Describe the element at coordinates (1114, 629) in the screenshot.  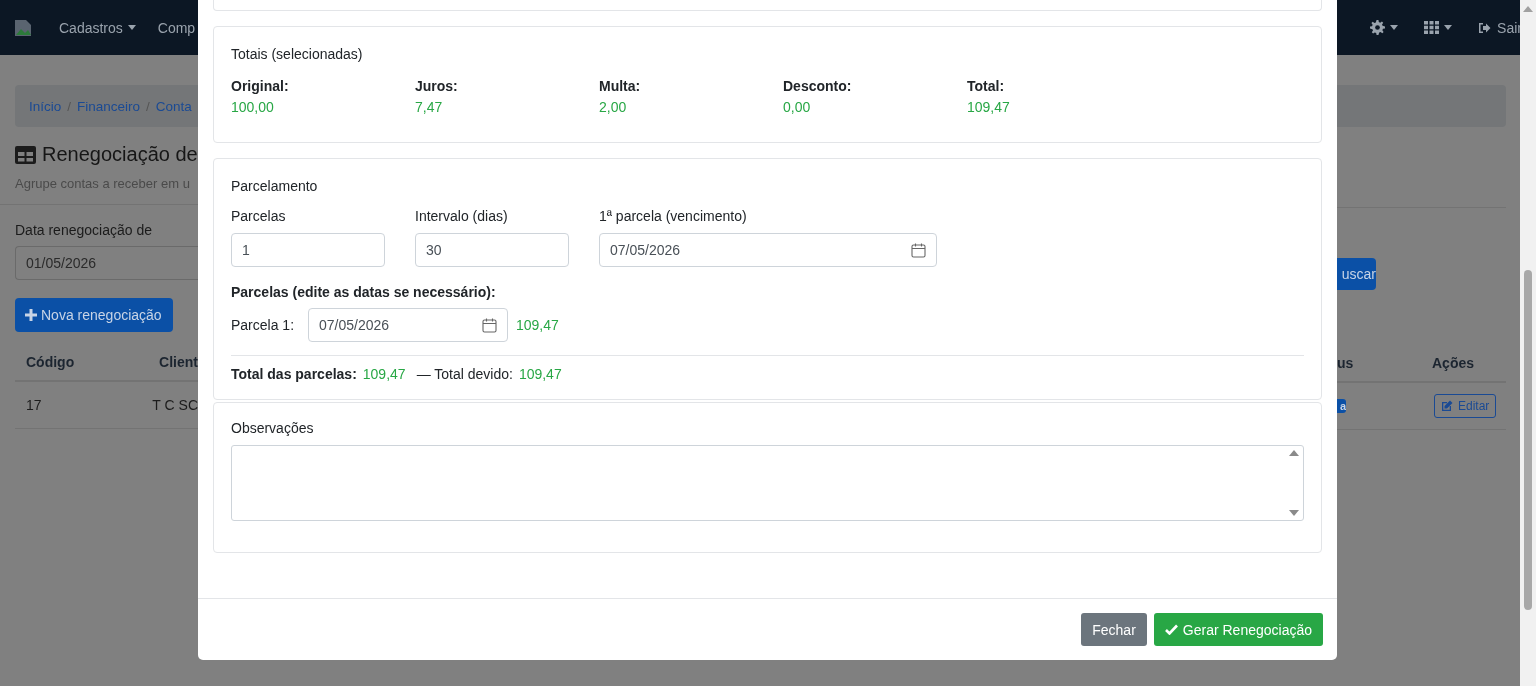
I see `close-button: Fechar` at that location.